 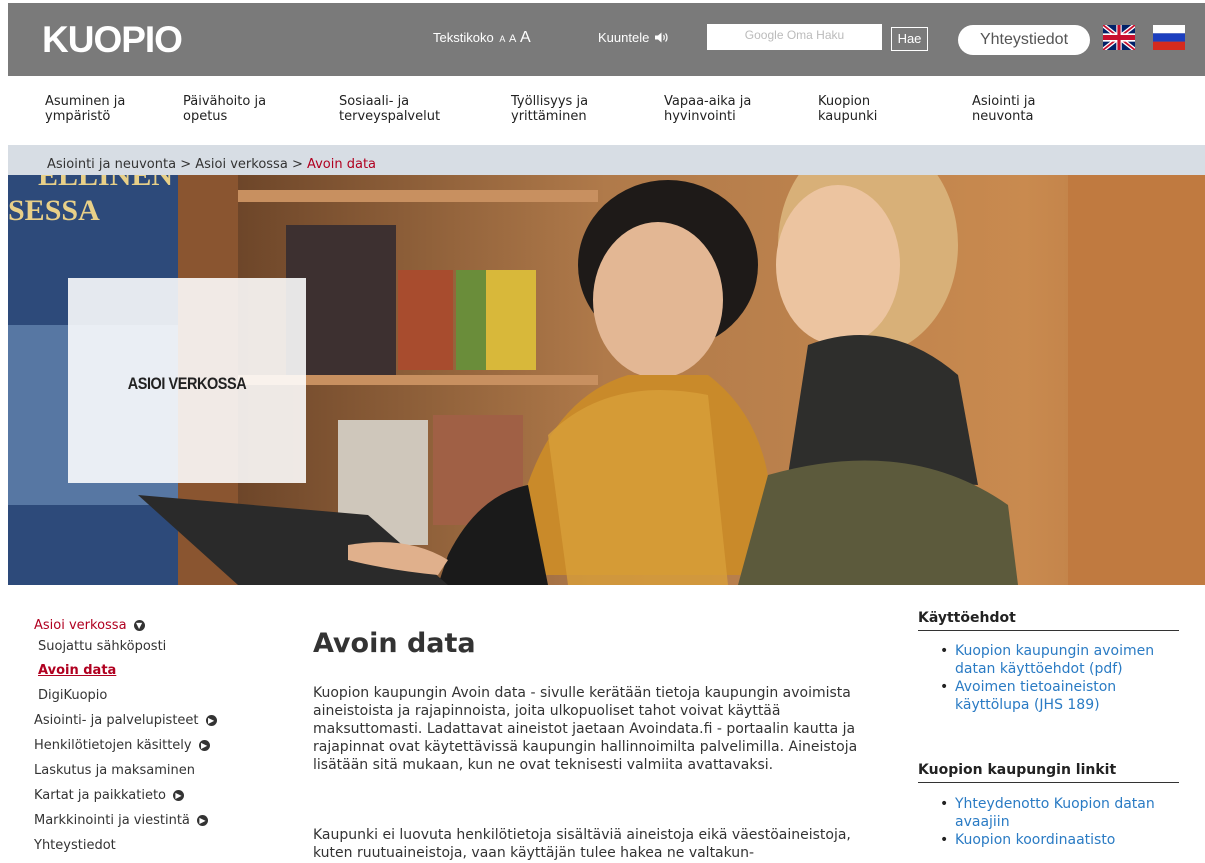 I want to click on nav-asuminen: Asuminen ja ympäristö, so click(x=85, y=109).